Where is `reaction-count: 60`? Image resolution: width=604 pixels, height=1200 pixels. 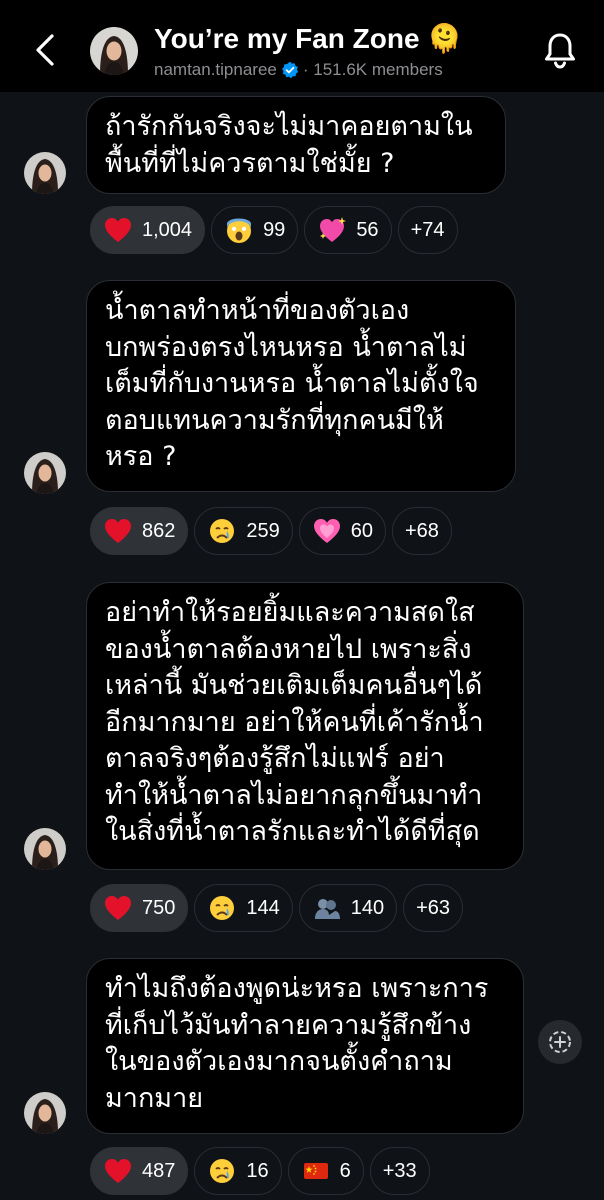
reaction-count: 60 is located at coordinates (361, 530).